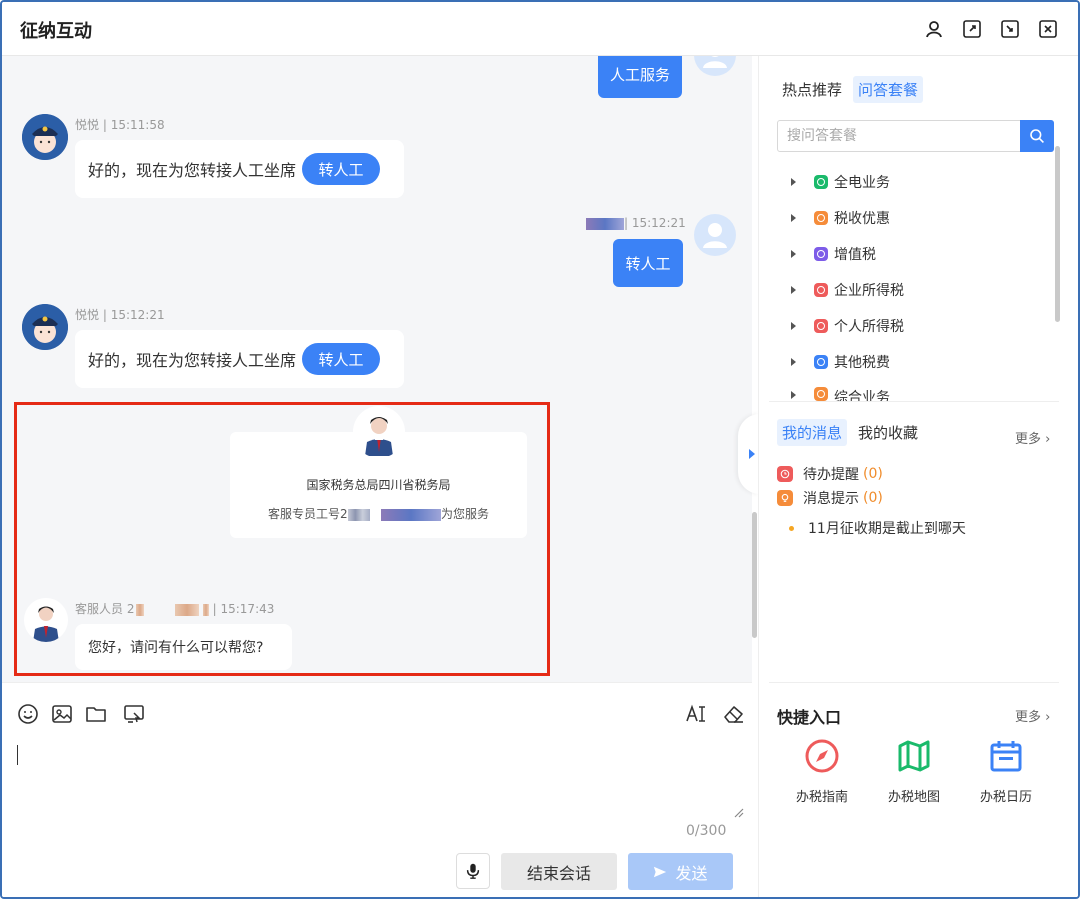 This screenshot has height=899, width=1080. I want to click on category-item: 增值税, so click(833, 254).